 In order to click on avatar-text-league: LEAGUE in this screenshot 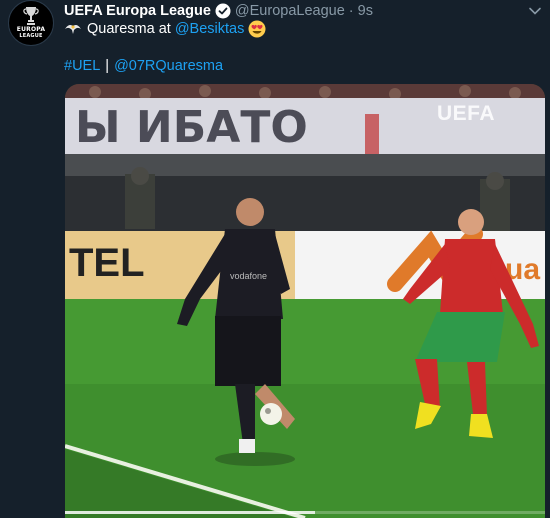, I will do `click(31, 36)`.